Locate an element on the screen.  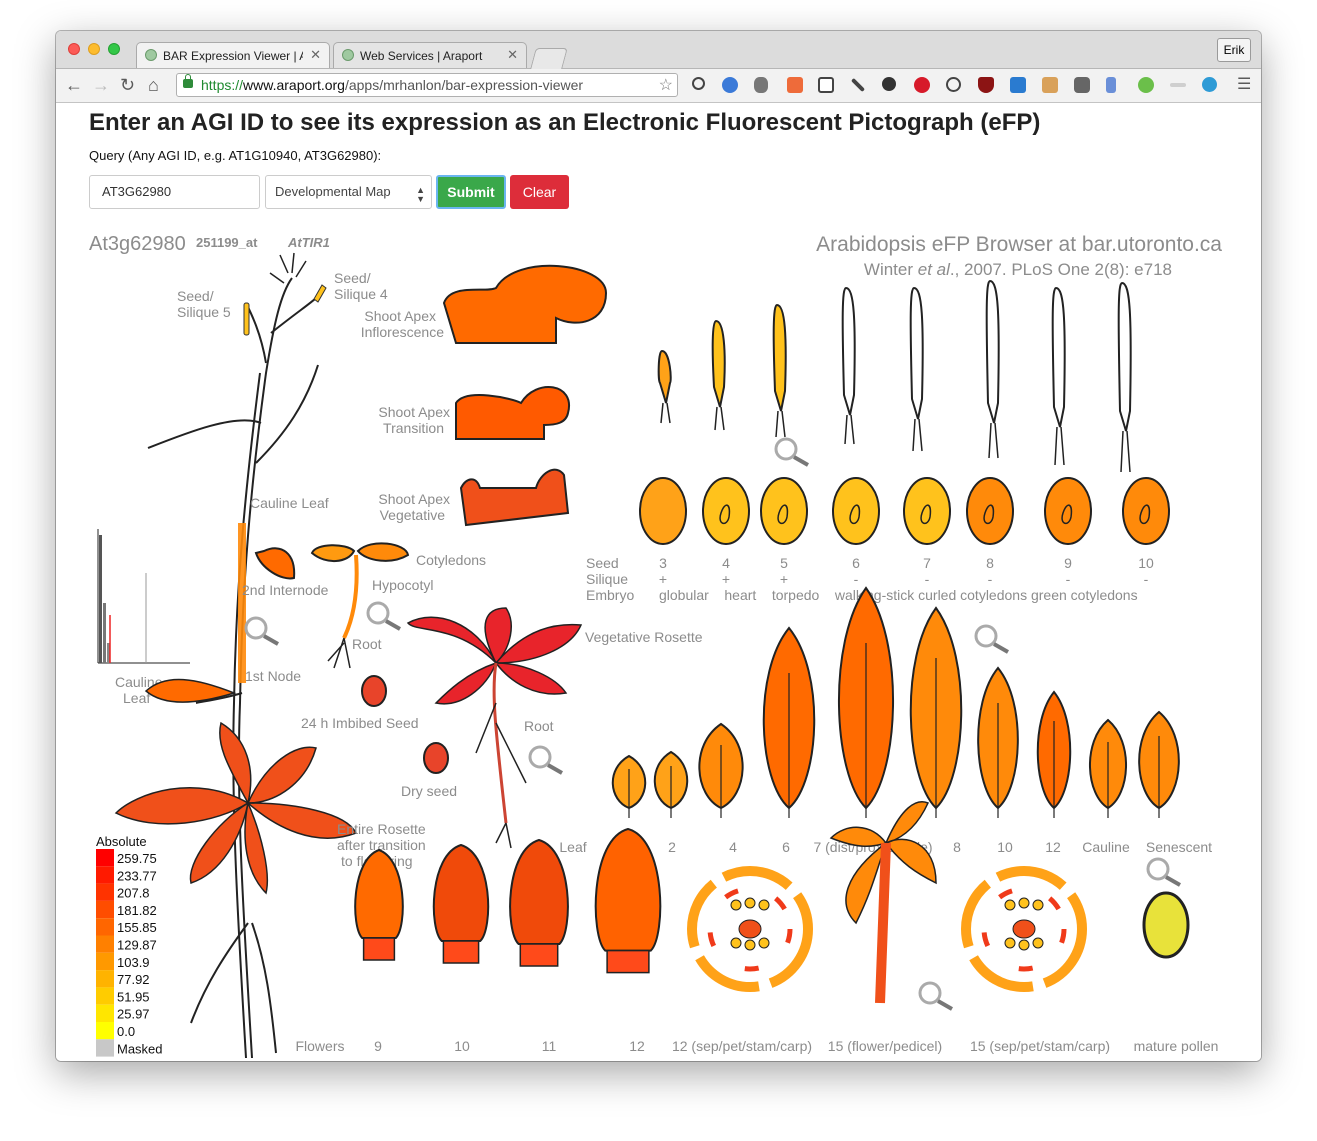
close-window-button is located at coordinates (74, 49).